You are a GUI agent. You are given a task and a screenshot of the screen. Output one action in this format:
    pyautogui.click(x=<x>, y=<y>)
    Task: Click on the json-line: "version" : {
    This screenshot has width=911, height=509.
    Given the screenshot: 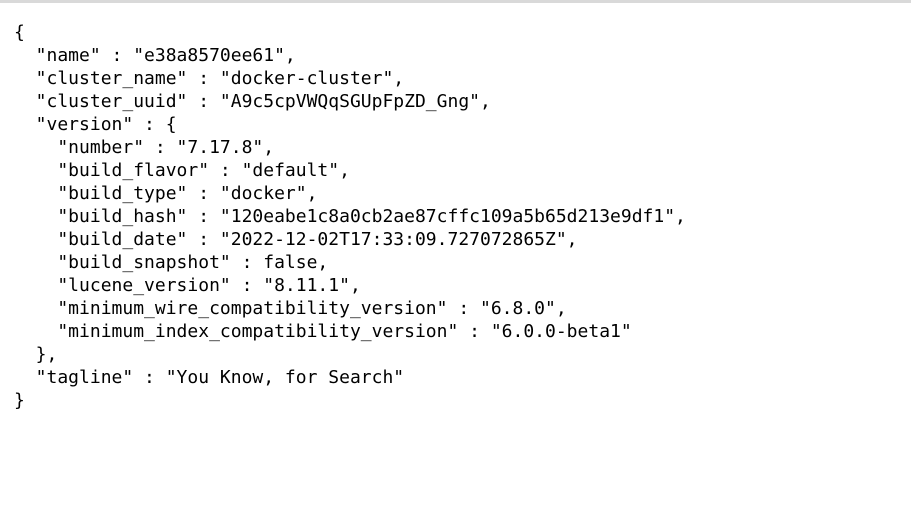 What is the action you would take?
    pyautogui.click(x=95, y=124)
    